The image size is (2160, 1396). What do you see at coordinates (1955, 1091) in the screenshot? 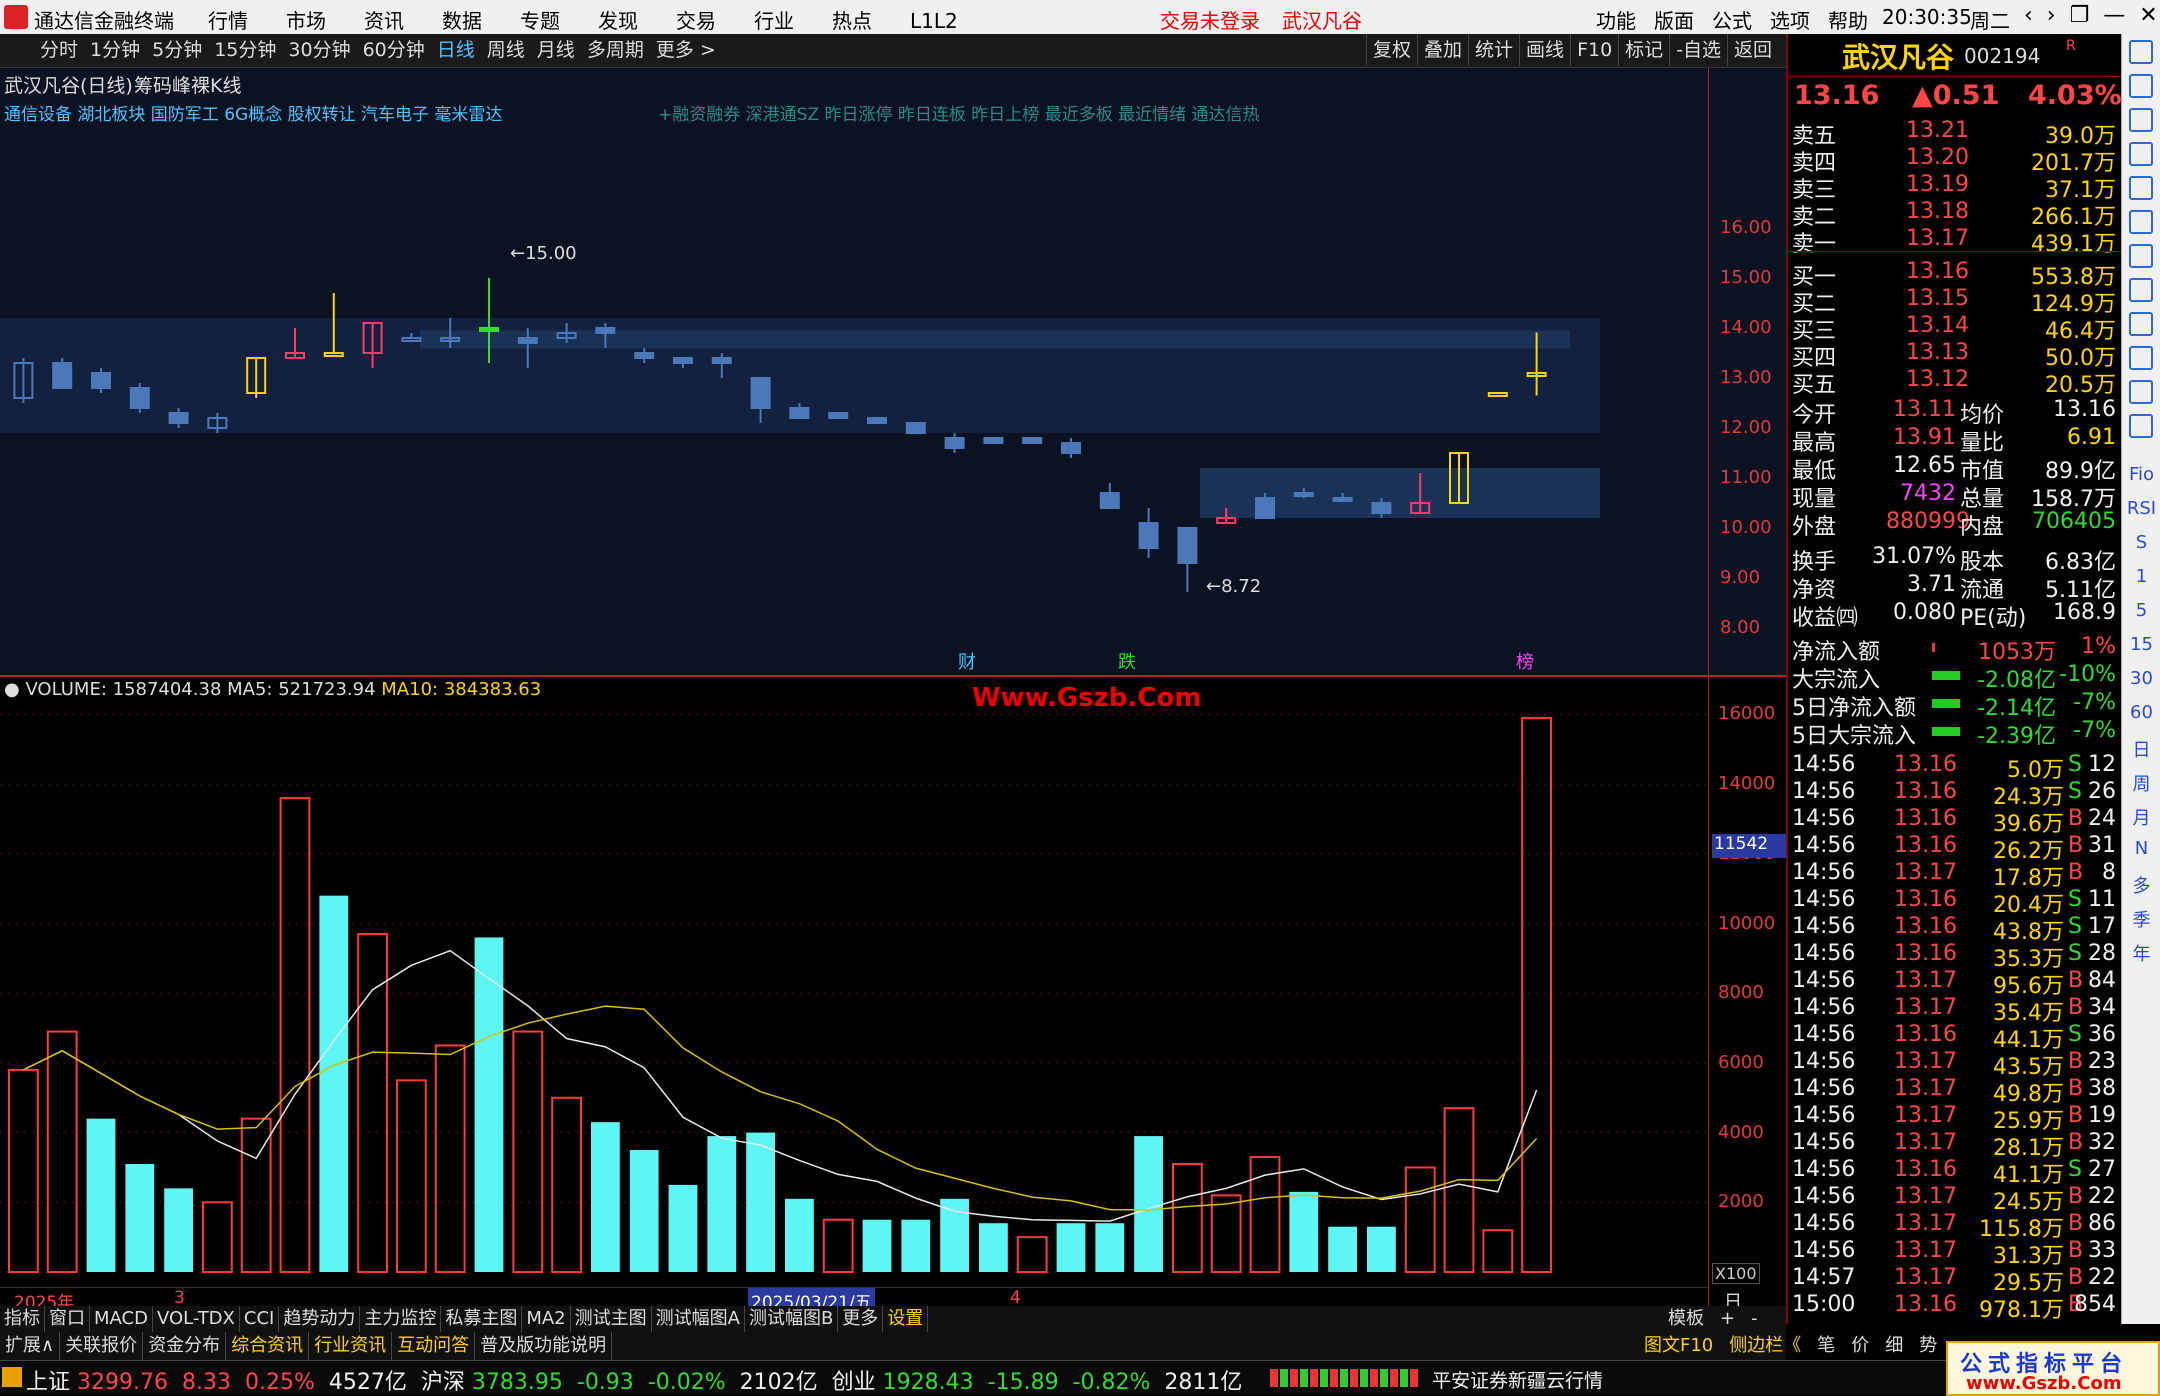
I see `tick-row: 14:56 13.17 49.8万 B 38` at bounding box center [1955, 1091].